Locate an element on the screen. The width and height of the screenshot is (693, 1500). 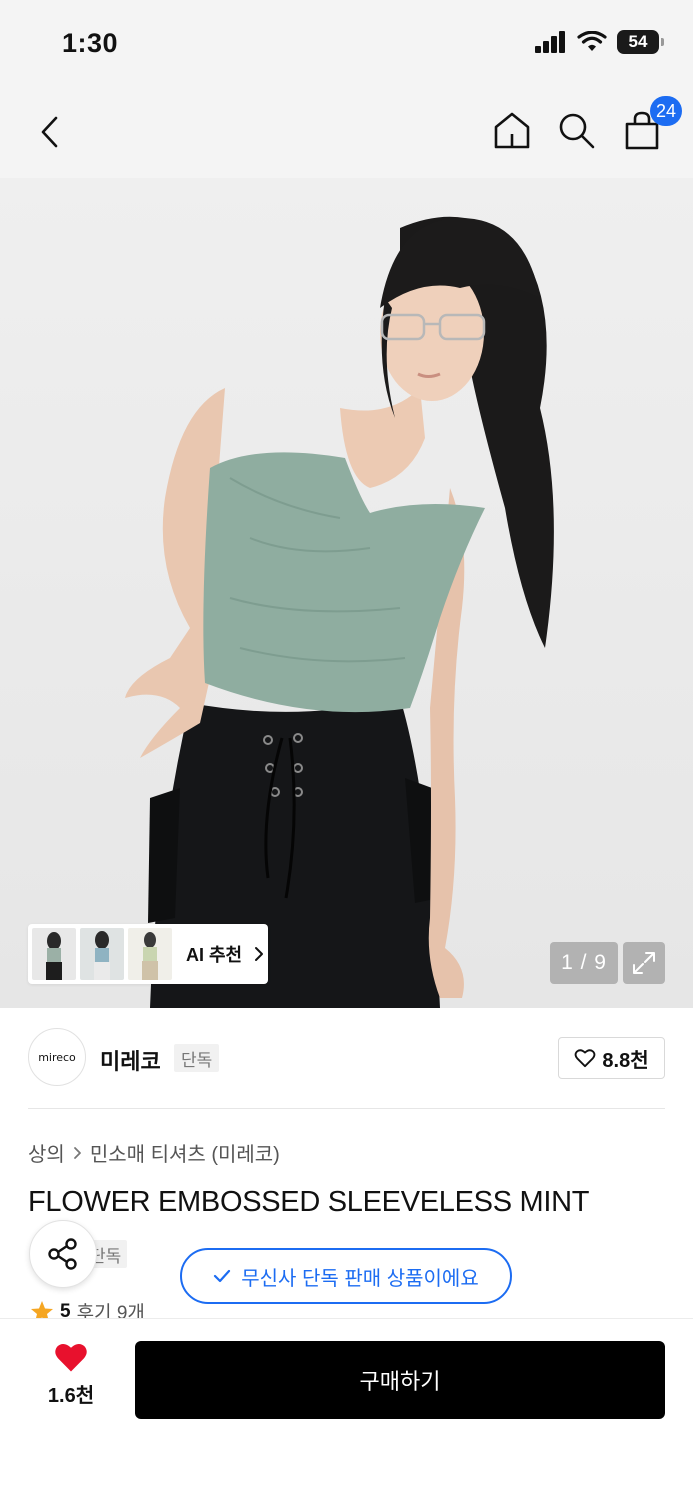
home-button is located at coordinates (512, 130).